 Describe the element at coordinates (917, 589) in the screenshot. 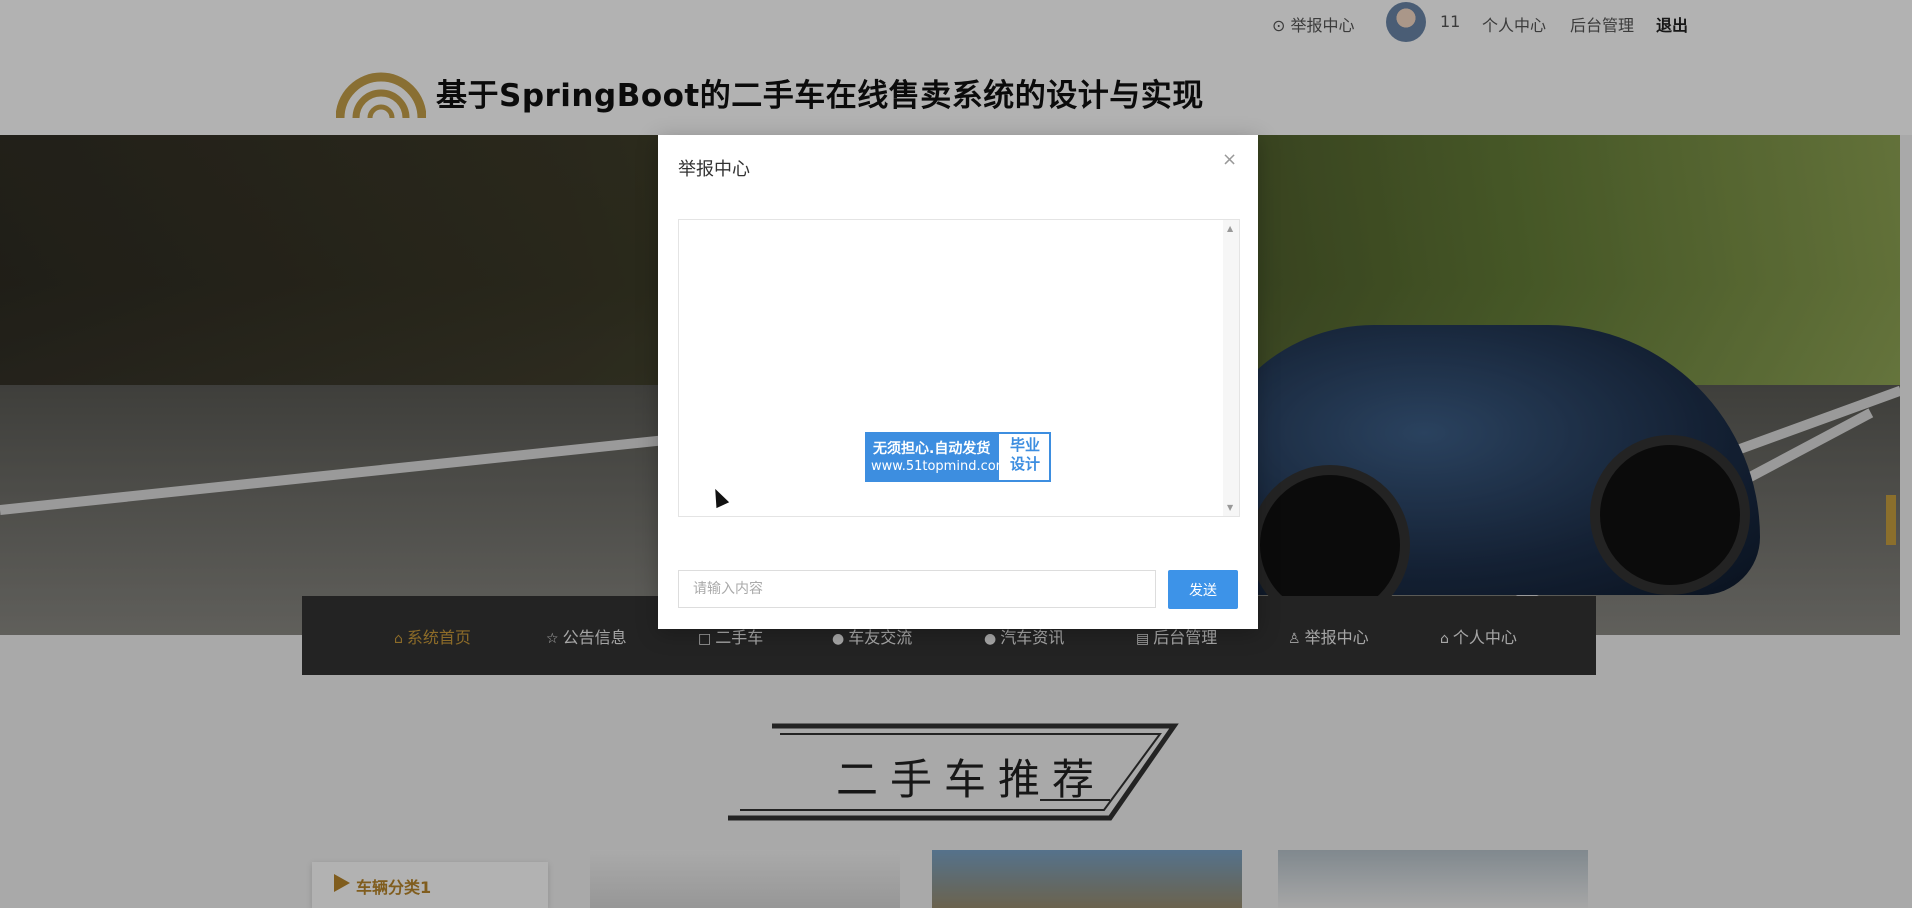

I see `message-input` at that location.